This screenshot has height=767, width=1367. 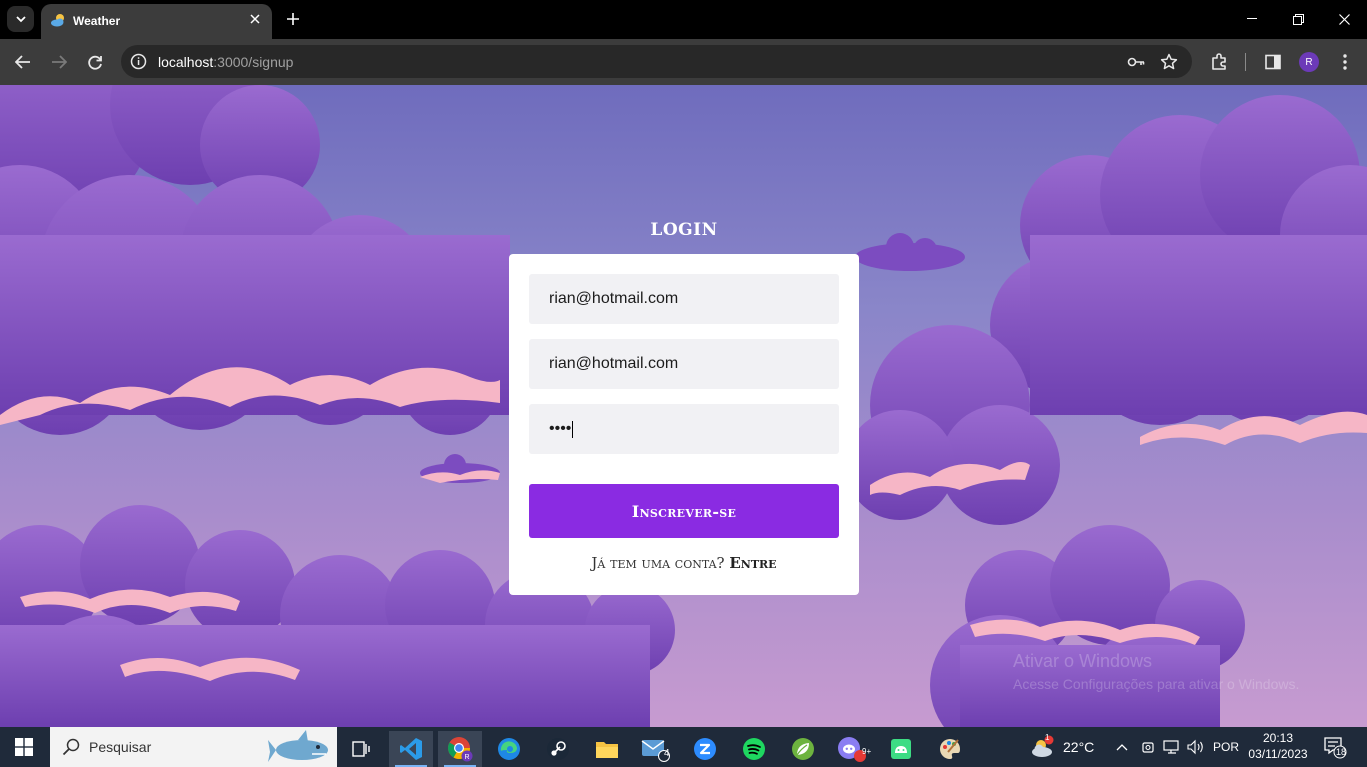 I want to click on svg-text: R, so click(x=466, y=757).